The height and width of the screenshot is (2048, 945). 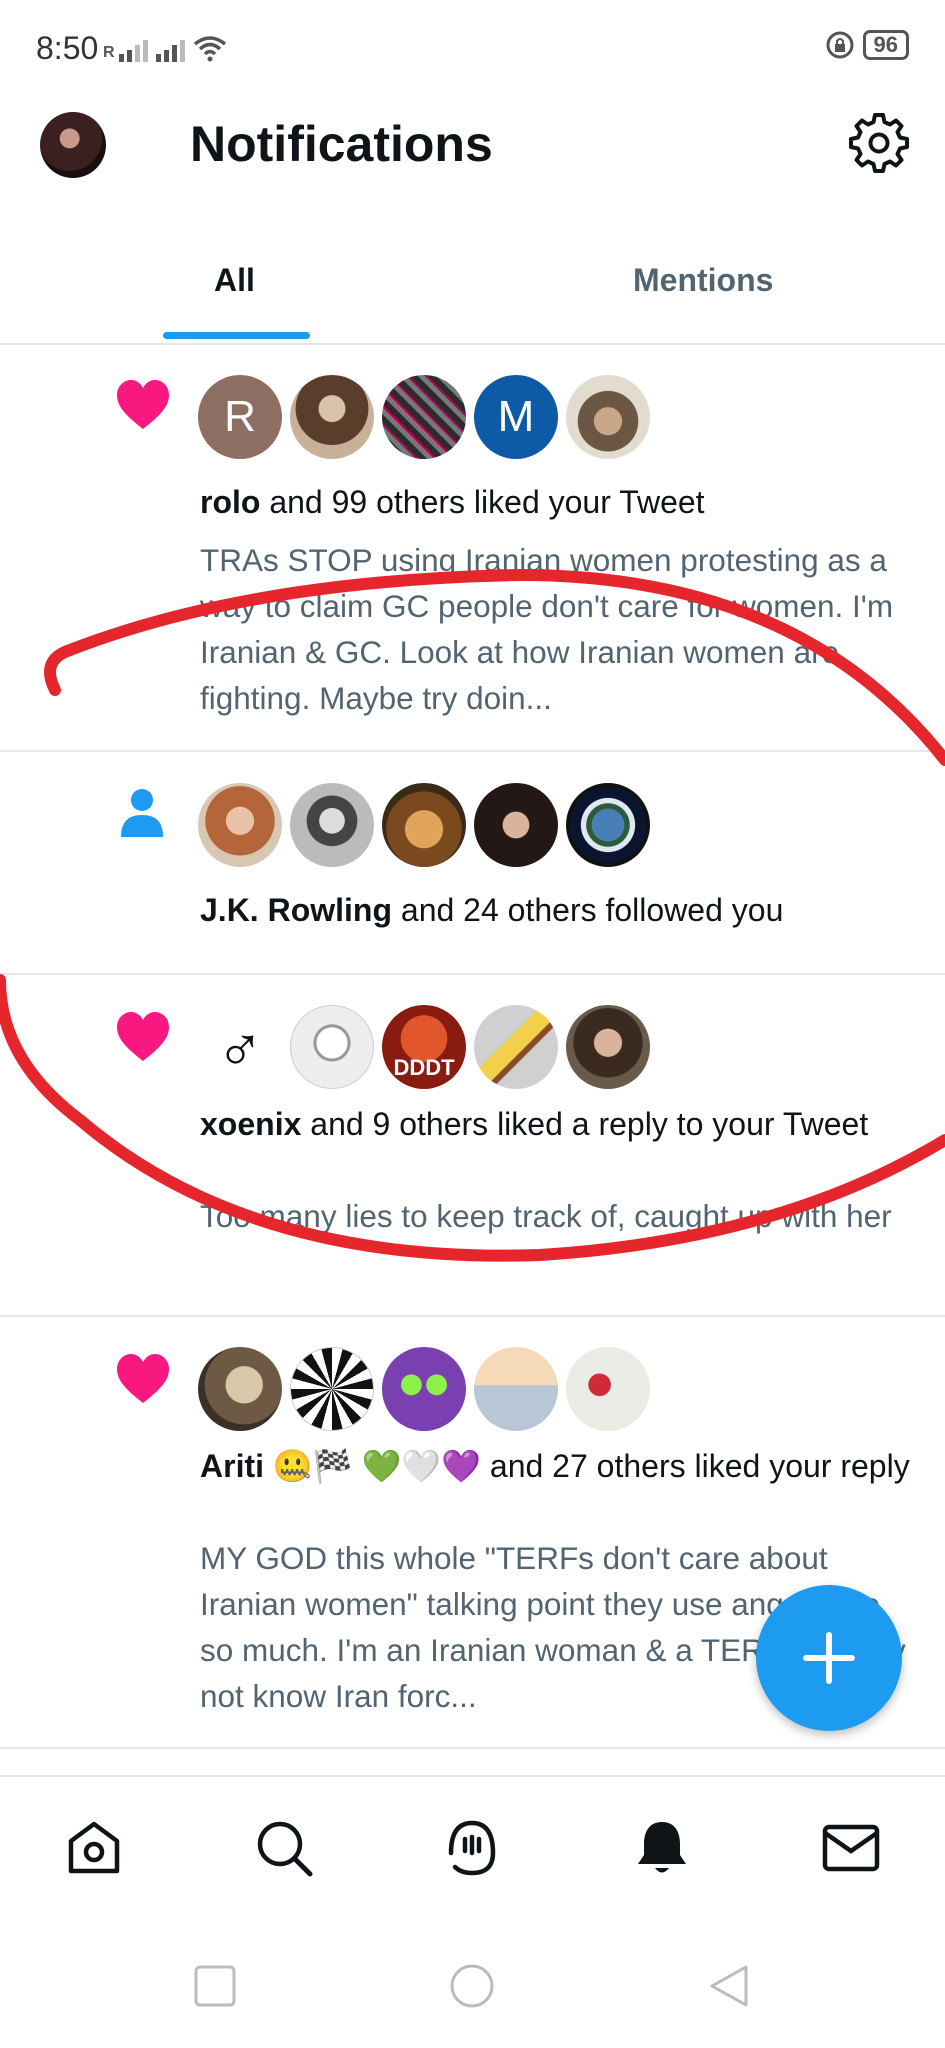 I want to click on male-symbol-icon: ♂, so click(x=240, y=1047).